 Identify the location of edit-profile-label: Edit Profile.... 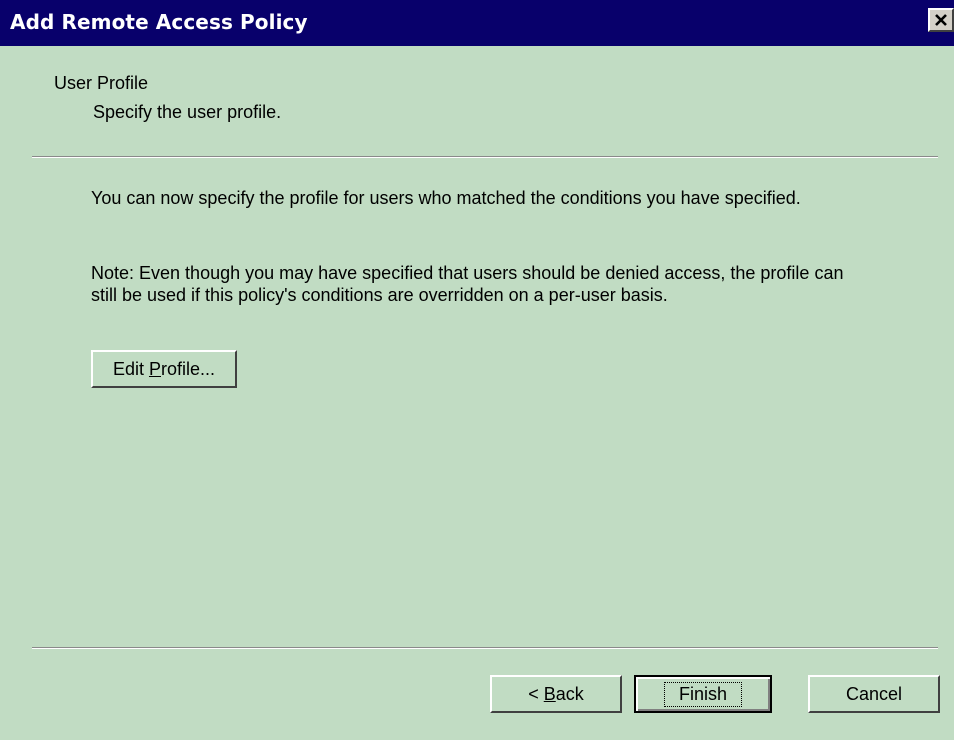
(164, 368).